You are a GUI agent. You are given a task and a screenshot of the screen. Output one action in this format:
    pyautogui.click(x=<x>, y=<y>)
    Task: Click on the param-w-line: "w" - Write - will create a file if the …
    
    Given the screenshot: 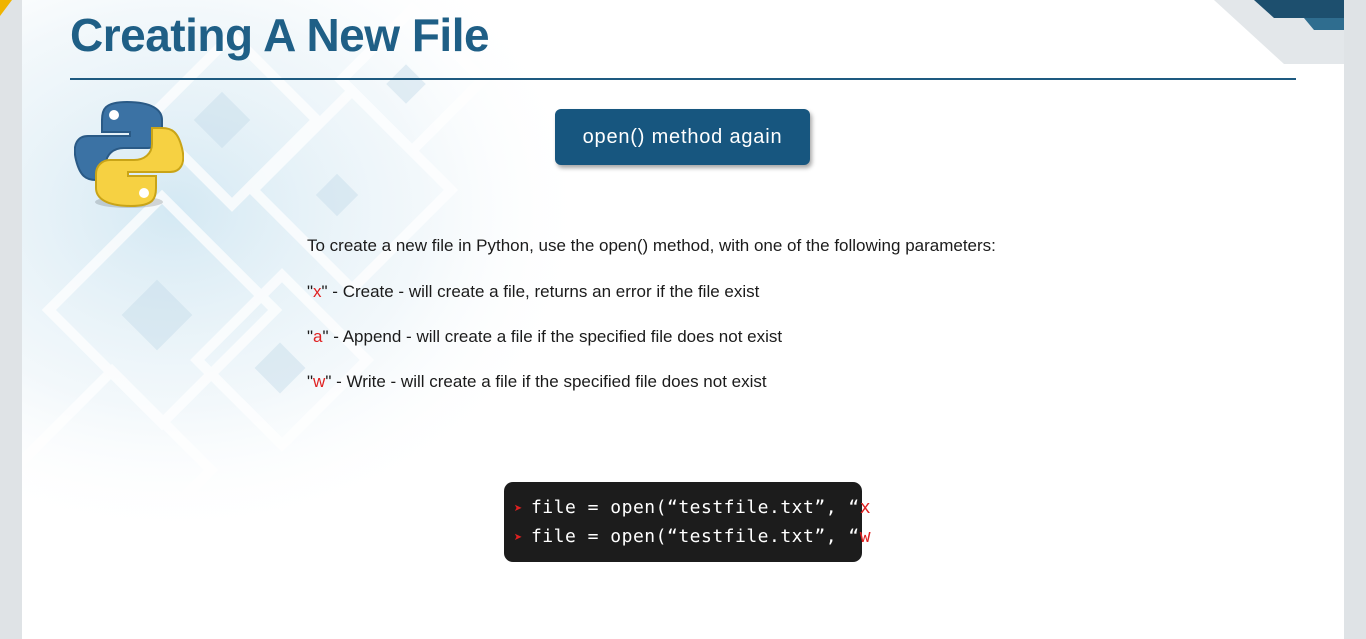 What is the action you would take?
    pyautogui.click(x=537, y=382)
    